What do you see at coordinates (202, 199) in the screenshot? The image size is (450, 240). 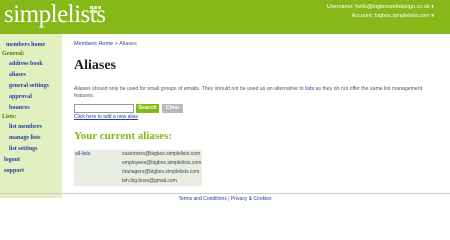 I see `terms-link: Terms and Conditions` at bounding box center [202, 199].